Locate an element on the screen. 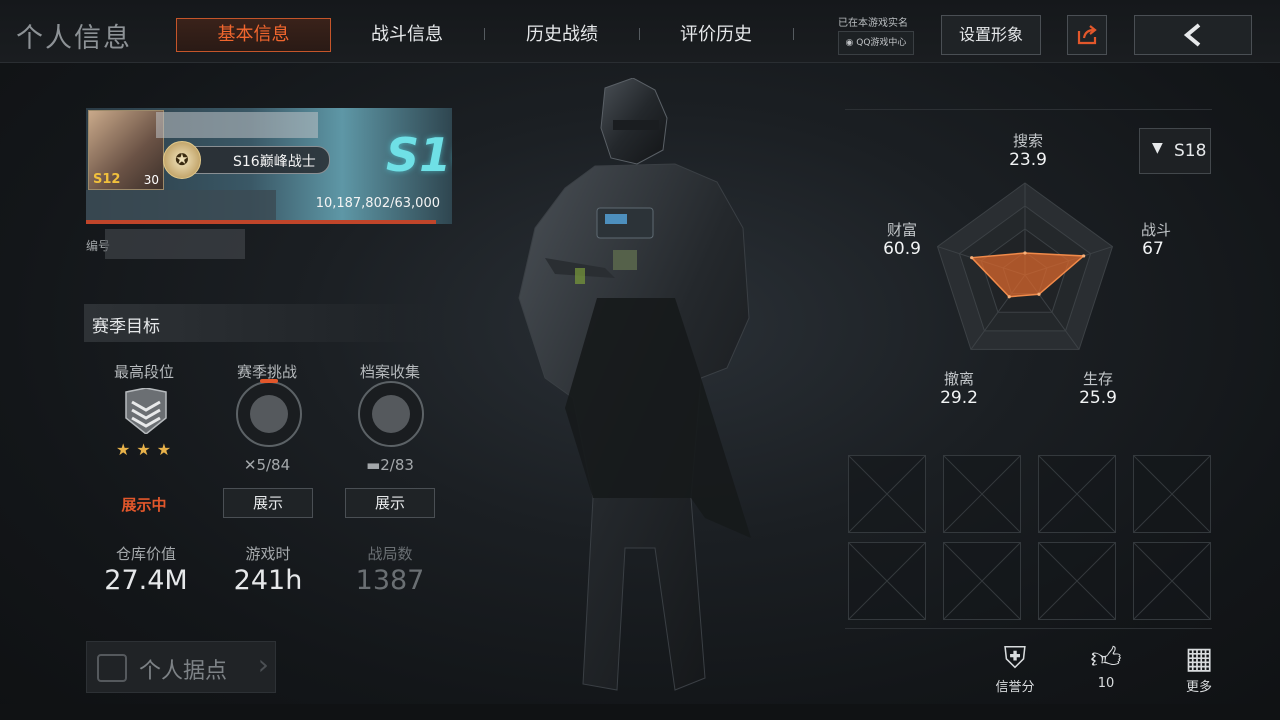 The height and width of the screenshot is (720, 1280). personal-base-button: 个人据点 › is located at coordinates (181, 667).